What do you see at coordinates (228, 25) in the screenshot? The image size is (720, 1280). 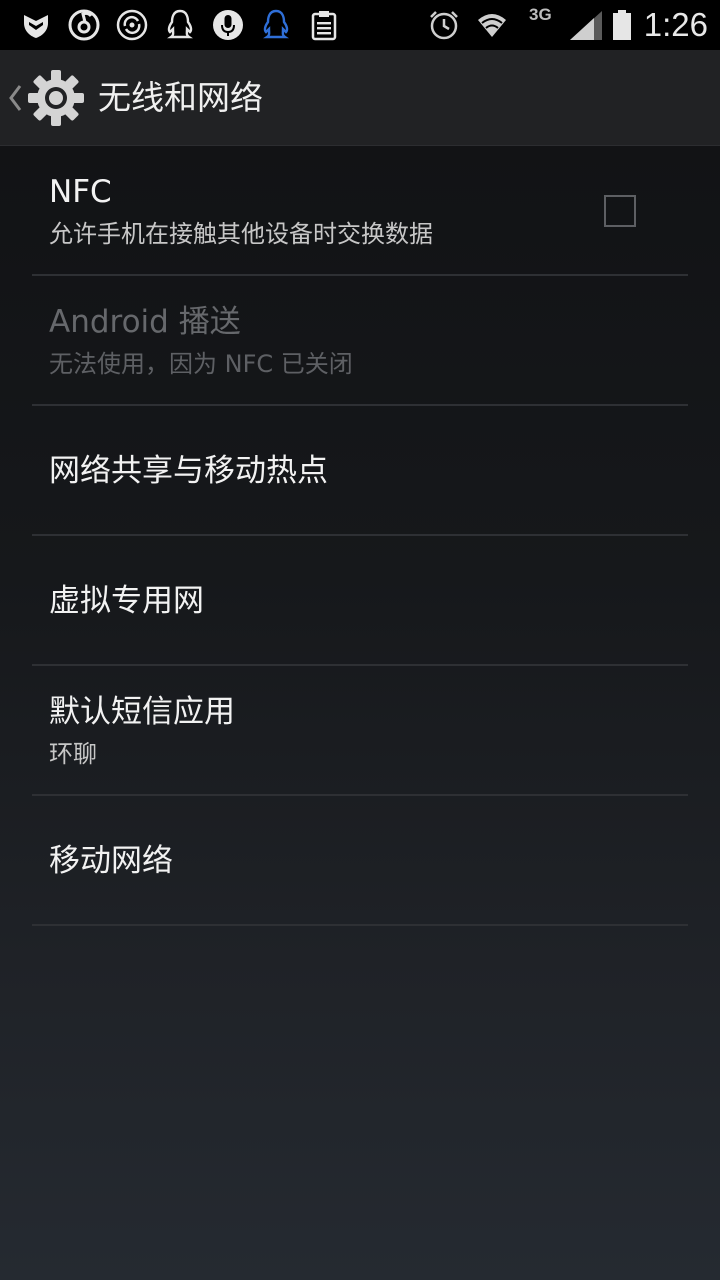 I see `microphone-icon` at bounding box center [228, 25].